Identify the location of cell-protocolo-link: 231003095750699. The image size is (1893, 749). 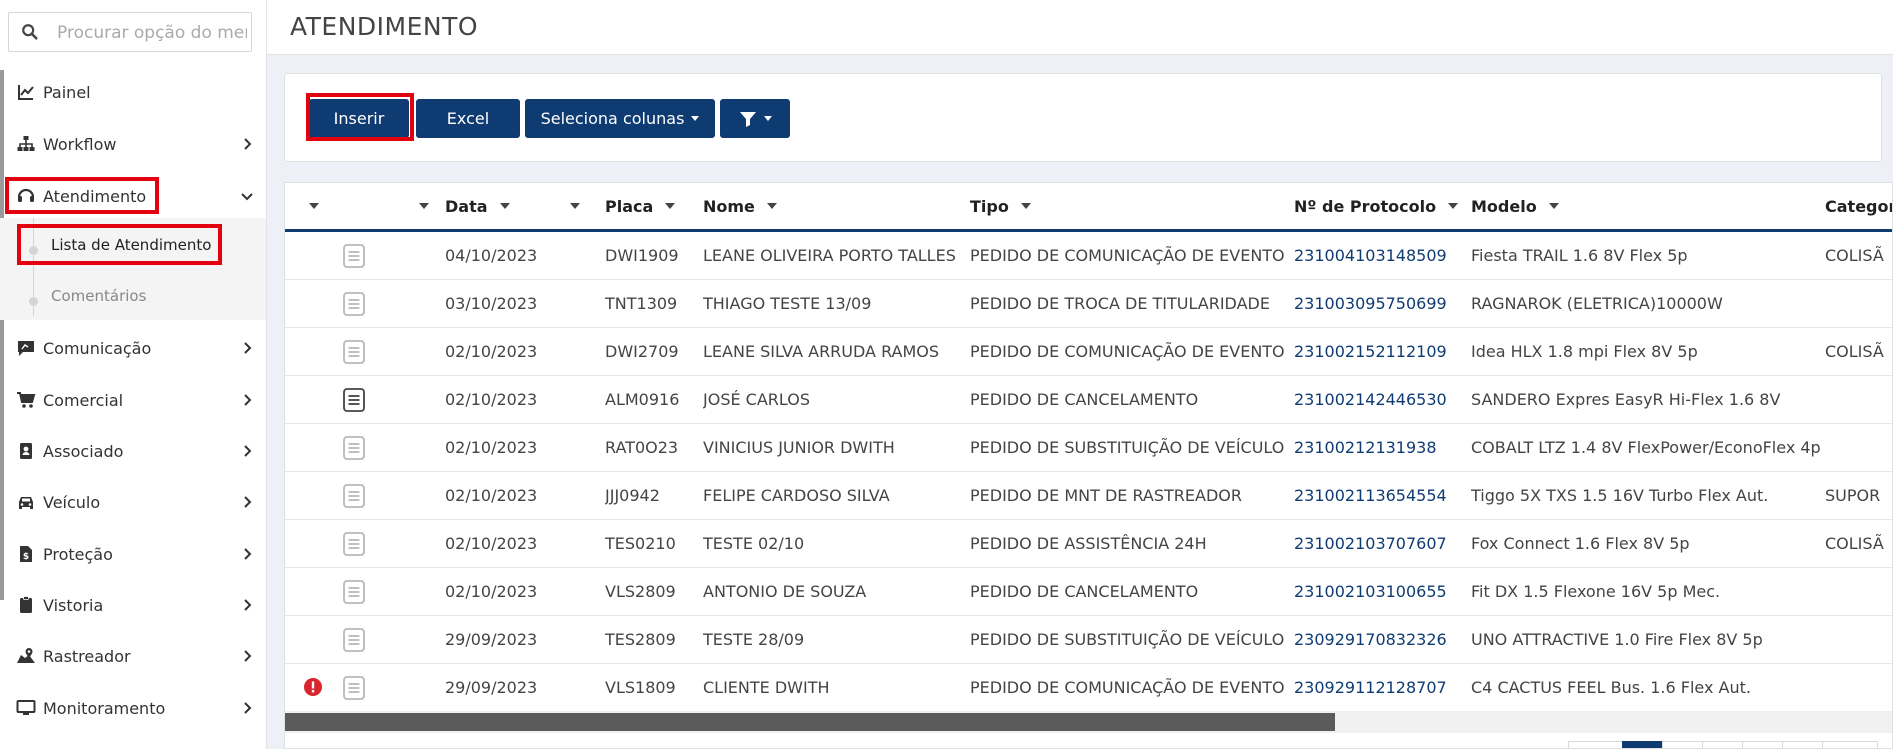
(1382, 303).